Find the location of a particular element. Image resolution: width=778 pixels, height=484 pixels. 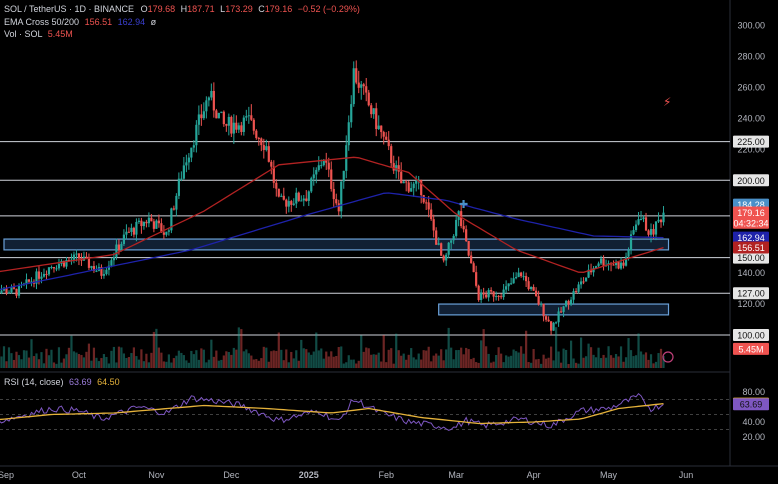

volume-legend: Vol · SOL 5.45M is located at coordinates (38, 34).